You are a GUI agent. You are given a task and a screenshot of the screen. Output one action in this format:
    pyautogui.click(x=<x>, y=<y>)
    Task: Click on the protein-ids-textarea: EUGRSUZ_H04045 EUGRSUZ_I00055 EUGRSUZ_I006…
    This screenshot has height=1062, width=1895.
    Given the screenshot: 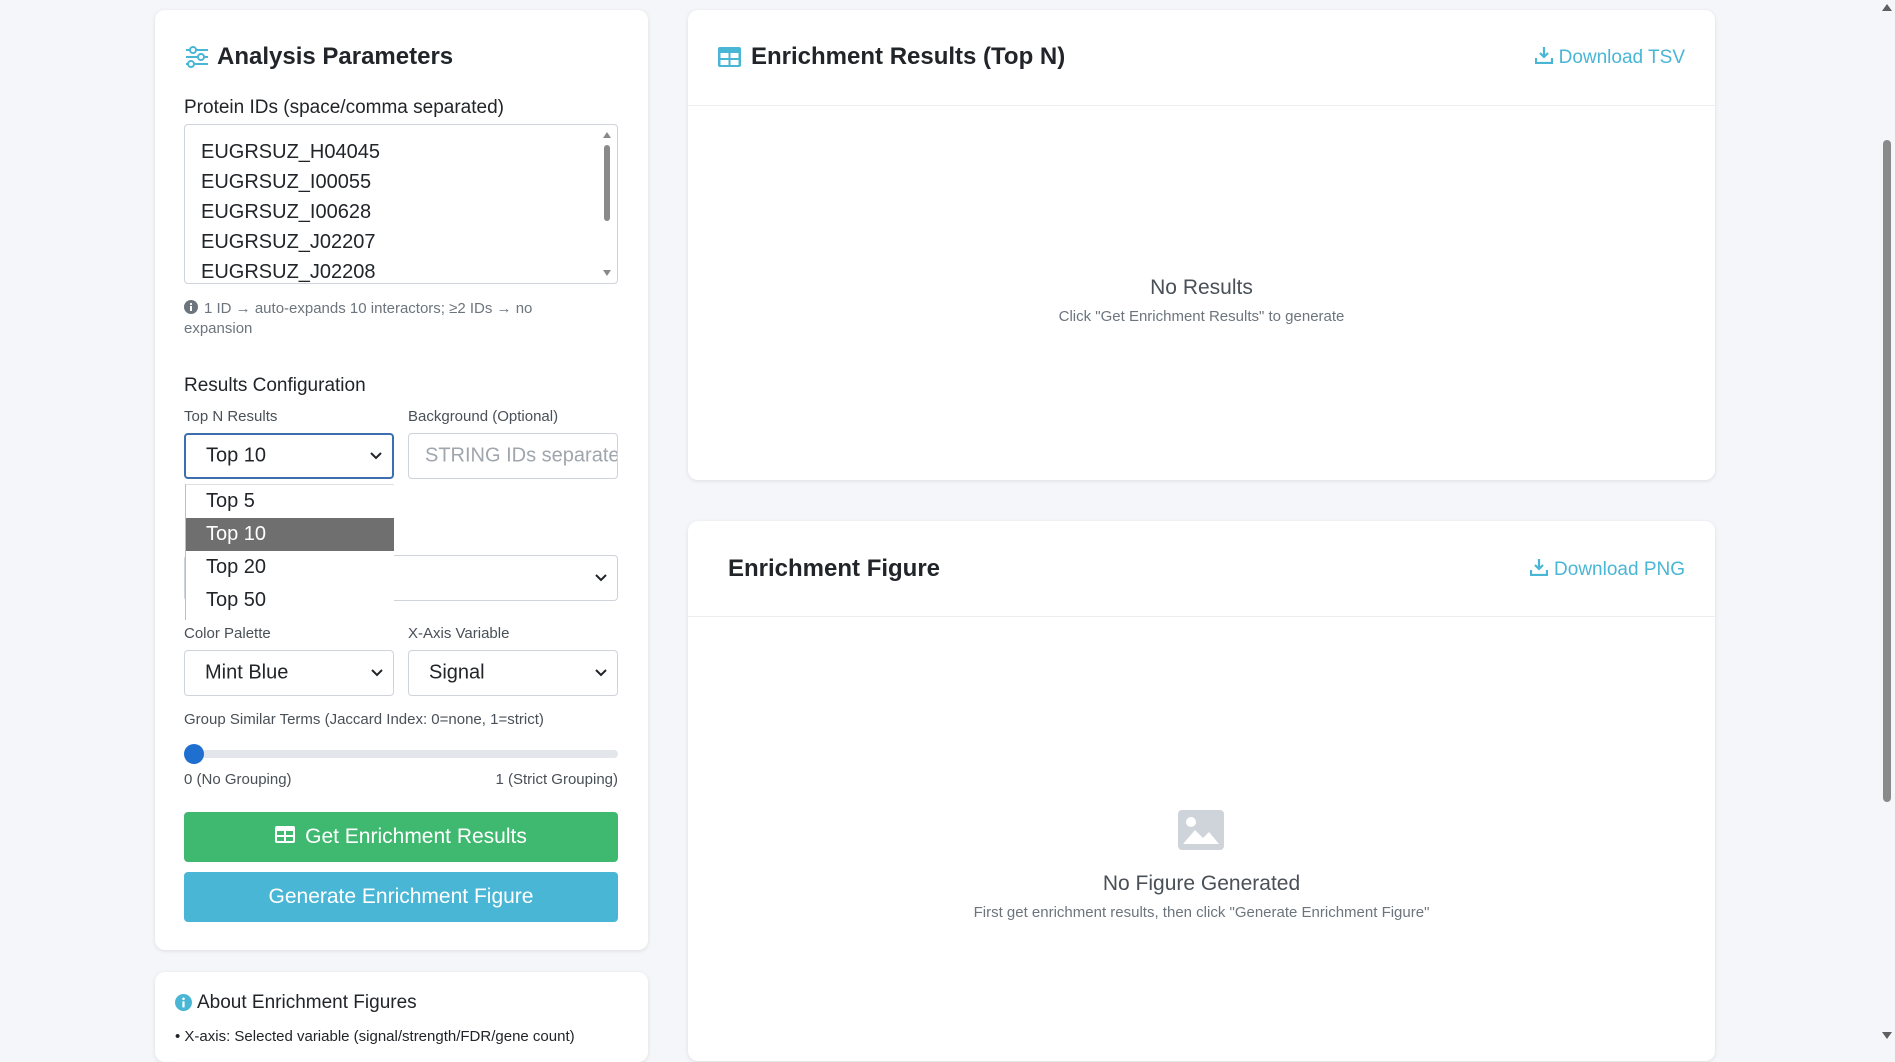 What is the action you would take?
    pyautogui.click(x=401, y=204)
    